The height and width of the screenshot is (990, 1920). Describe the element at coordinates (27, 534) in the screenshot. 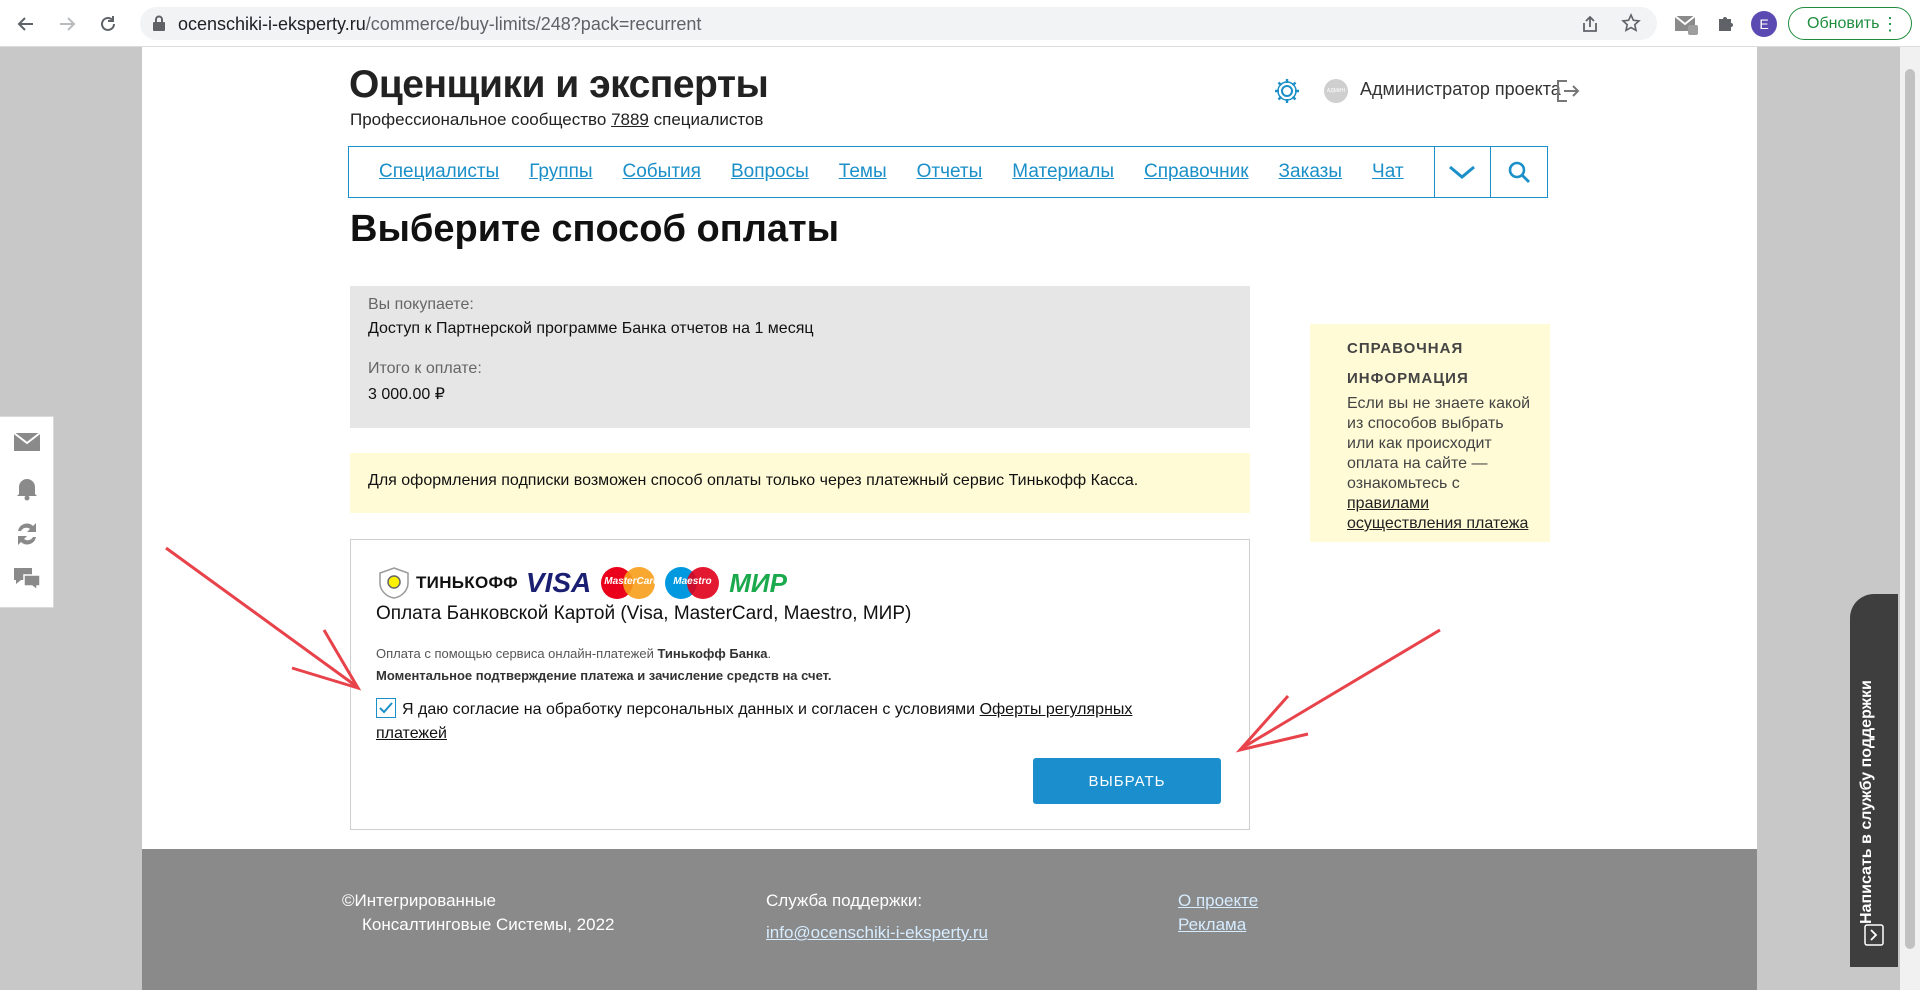

I see `exchange-icon` at that location.